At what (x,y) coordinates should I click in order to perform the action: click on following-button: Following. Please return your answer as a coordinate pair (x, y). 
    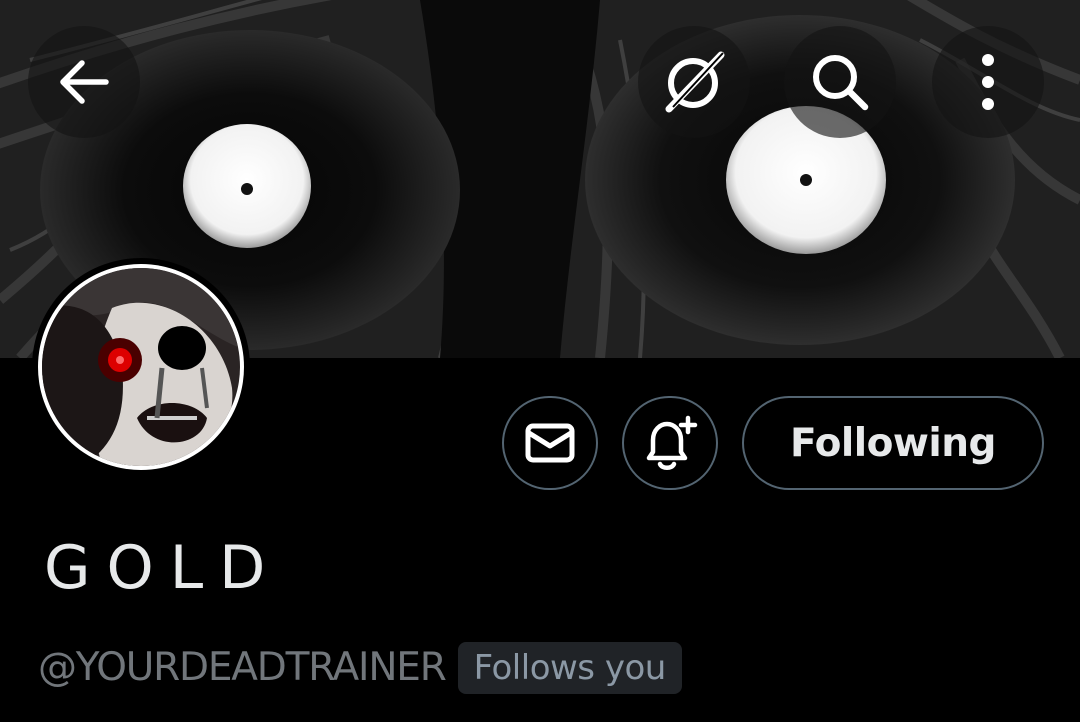
    Looking at the image, I should click on (893, 443).